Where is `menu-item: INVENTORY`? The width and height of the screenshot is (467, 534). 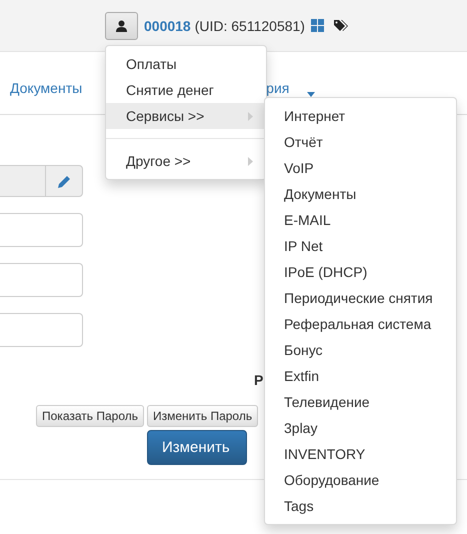 menu-item: INVENTORY is located at coordinates (360, 454).